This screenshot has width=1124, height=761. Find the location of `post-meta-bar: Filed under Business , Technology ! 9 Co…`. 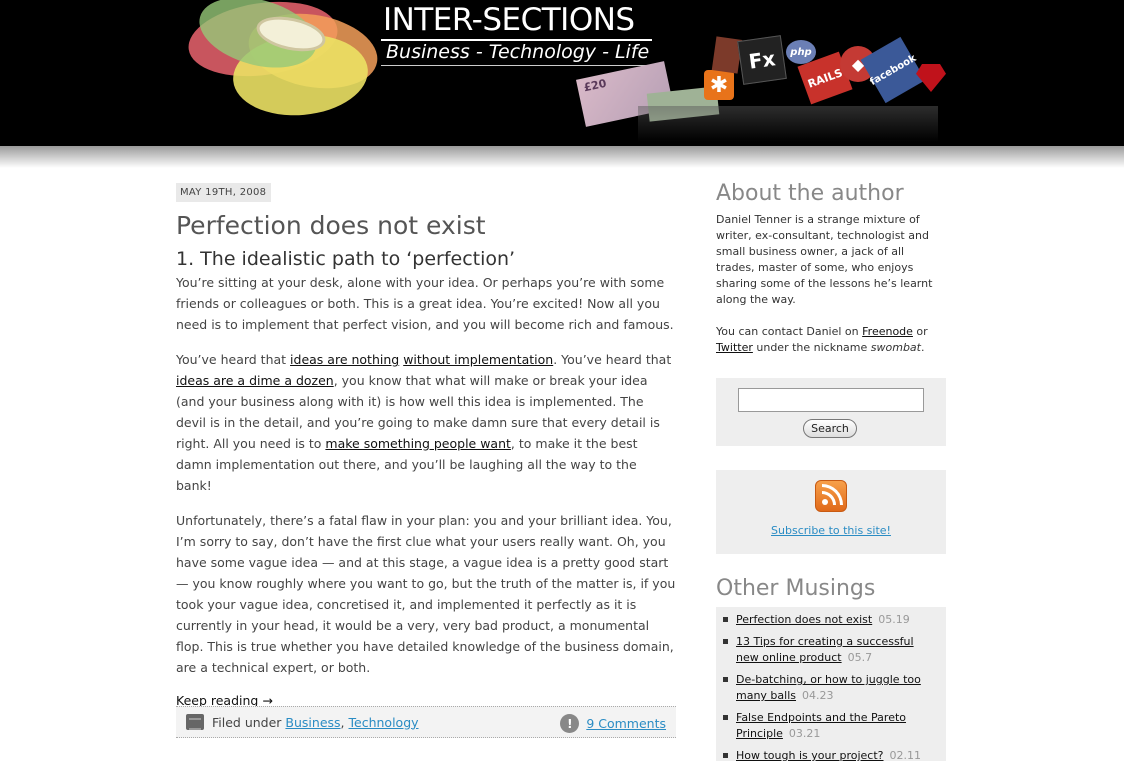

post-meta-bar: Filed under Business , Technology ! 9 Co… is located at coordinates (426, 722).